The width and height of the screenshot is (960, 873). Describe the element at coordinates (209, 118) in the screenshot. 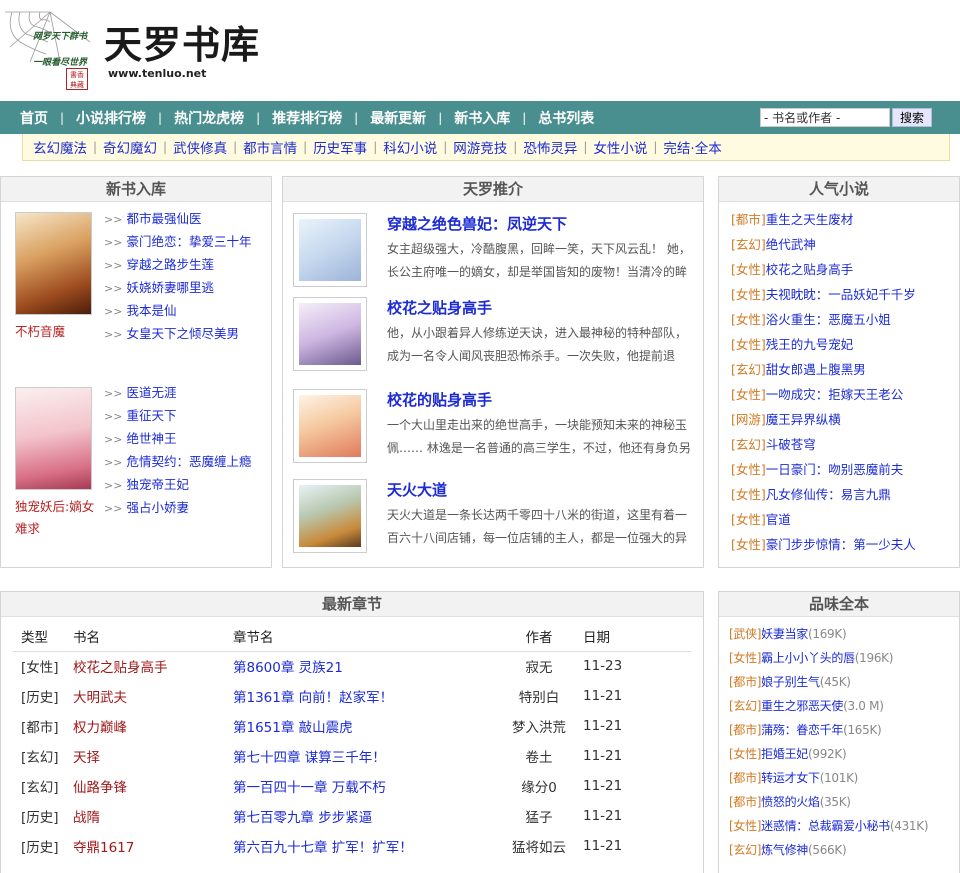

I see `nav-hot-rank: 热门龙虎榜` at that location.